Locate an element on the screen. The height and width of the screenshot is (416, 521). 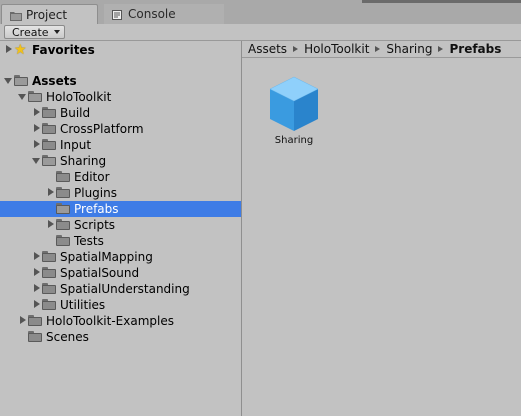
tree-item-label: Editor is located at coordinates (92, 177).